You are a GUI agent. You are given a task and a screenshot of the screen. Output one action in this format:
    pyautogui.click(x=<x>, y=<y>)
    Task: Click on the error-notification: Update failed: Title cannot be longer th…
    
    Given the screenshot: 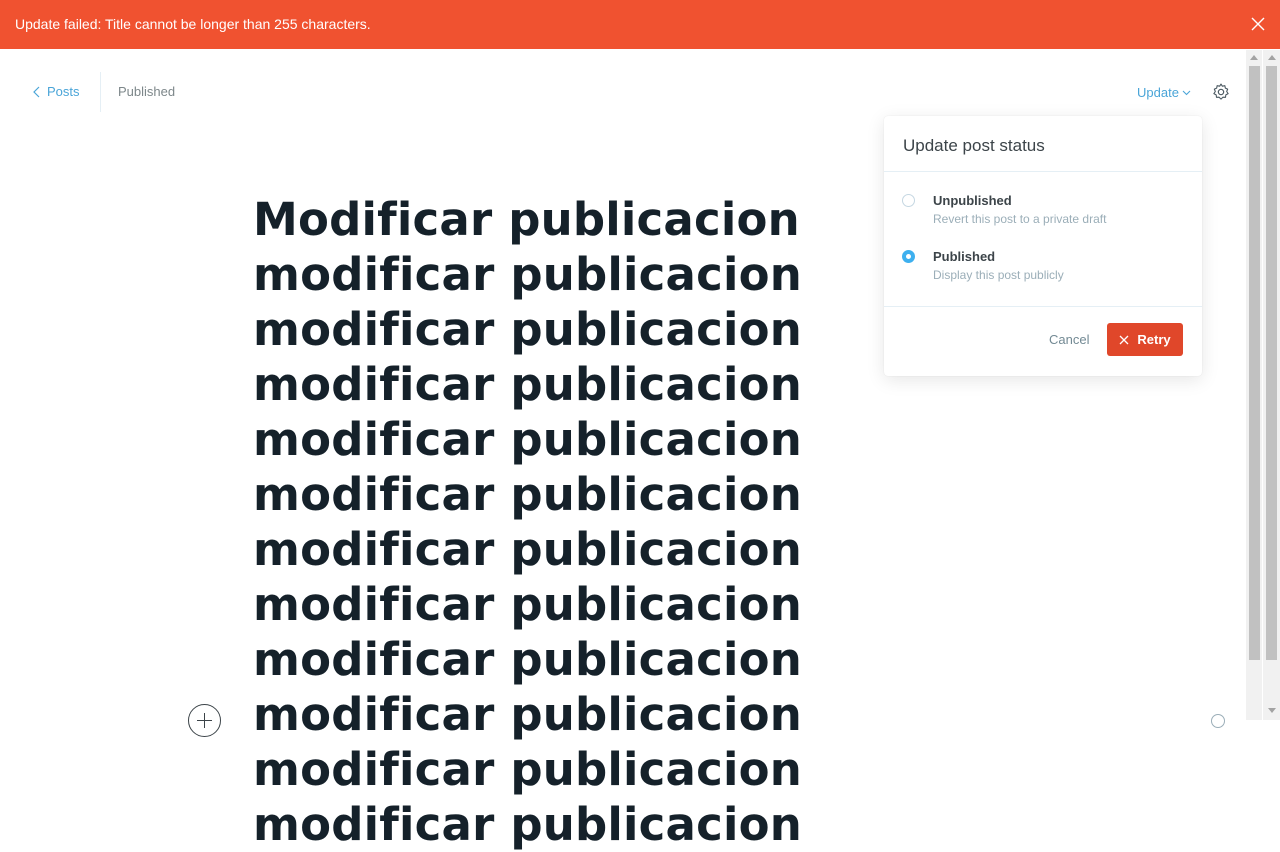 What is the action you would take?
    pyautogui.click(x=640, y=24)
    